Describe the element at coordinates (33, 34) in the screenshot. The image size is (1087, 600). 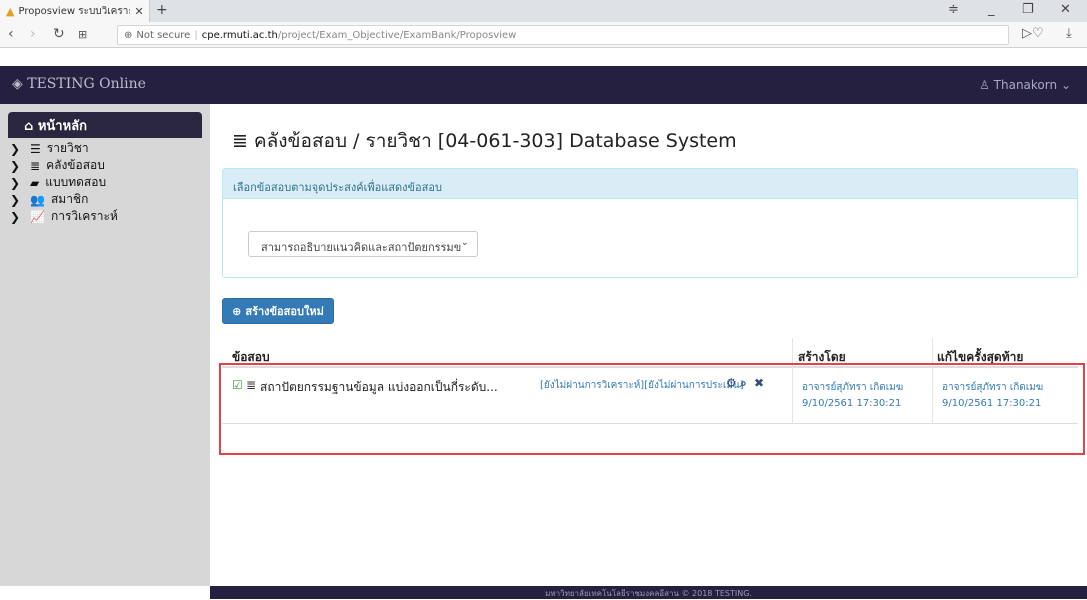
I see `forward-icon: ›` at that location.